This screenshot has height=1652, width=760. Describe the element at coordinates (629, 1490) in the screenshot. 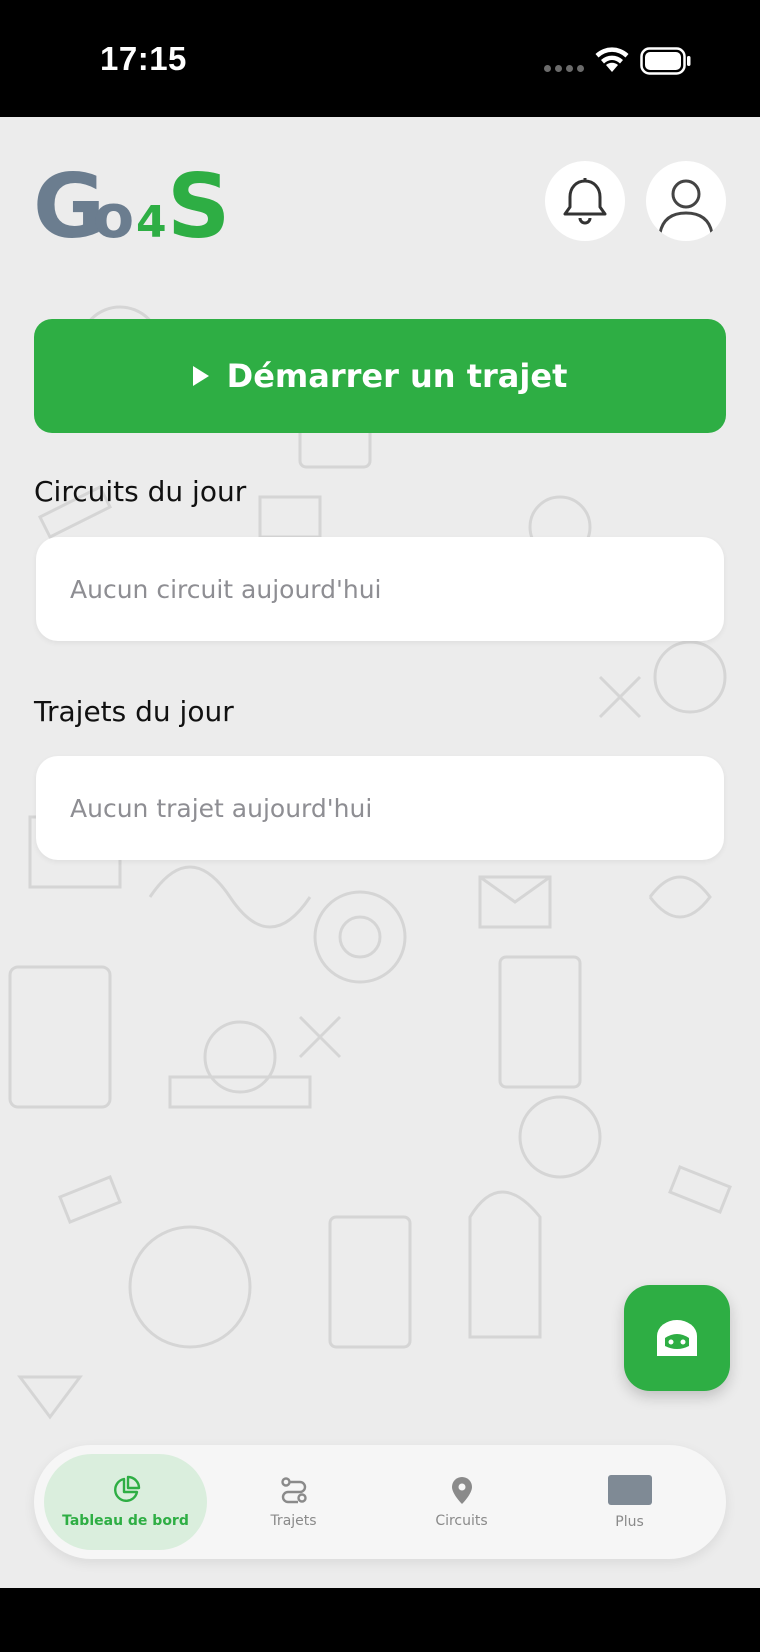

I see `more-icon` at that location.